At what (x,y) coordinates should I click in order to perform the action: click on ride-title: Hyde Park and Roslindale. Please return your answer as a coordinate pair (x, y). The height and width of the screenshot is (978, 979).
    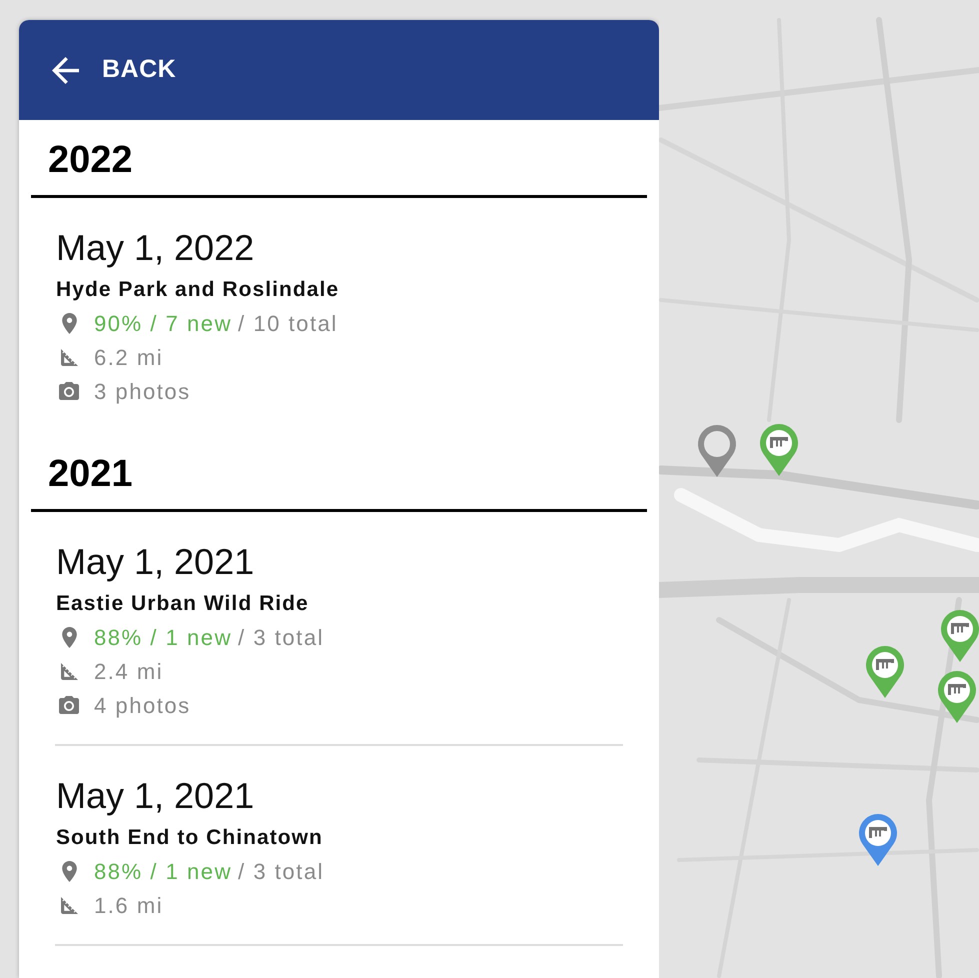
    Looking at the image, I should click on (198, 290).